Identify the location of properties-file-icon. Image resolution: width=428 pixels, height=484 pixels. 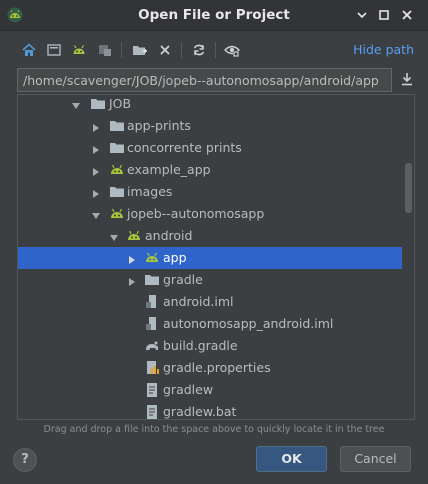
(152, 368).